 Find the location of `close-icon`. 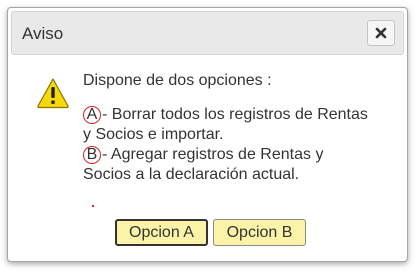

close-icon is located at coordinates (381, 33).